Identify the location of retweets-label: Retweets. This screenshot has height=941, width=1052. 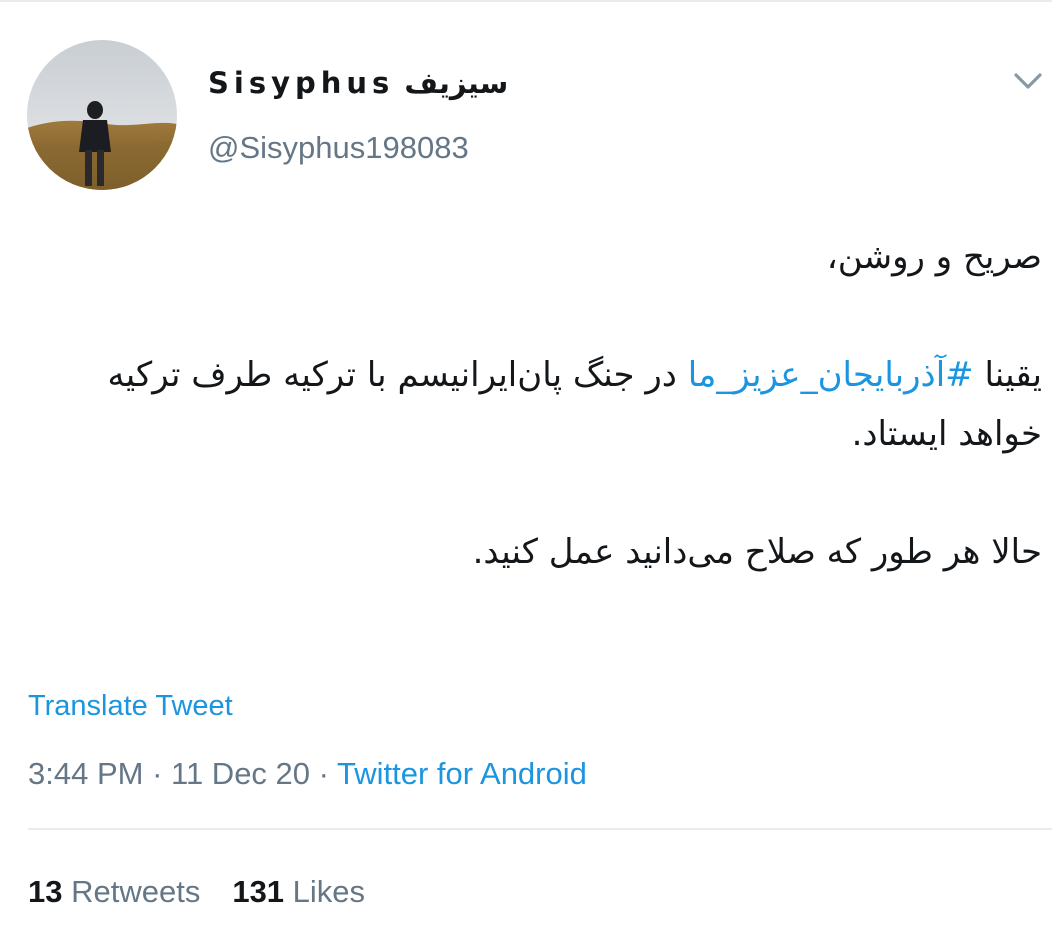
(131, 891).